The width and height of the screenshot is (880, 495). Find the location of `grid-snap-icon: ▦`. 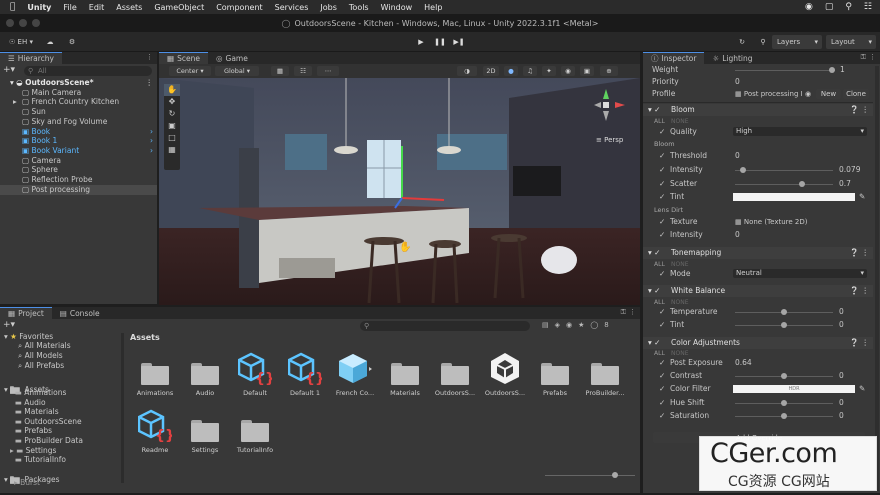

grid-snap-icon: ▦ is located at coordinates (280, 71).